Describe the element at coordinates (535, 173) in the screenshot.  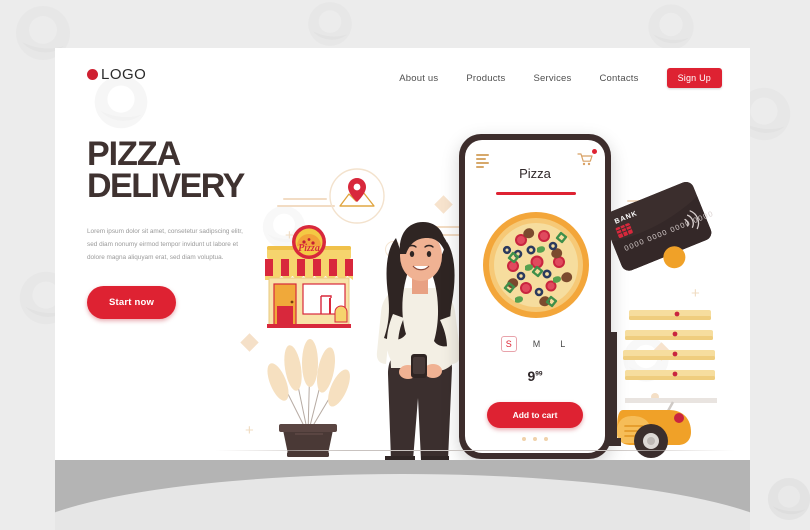
I see `app-title: Pizza` at that location.